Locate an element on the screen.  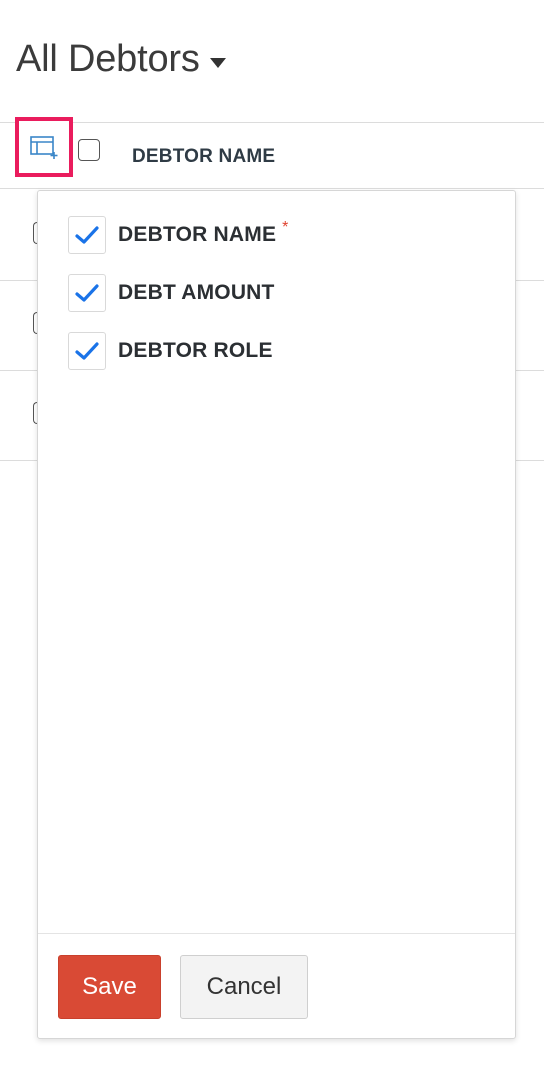
page-title: All Debtors is located at coordinates (108, 59).